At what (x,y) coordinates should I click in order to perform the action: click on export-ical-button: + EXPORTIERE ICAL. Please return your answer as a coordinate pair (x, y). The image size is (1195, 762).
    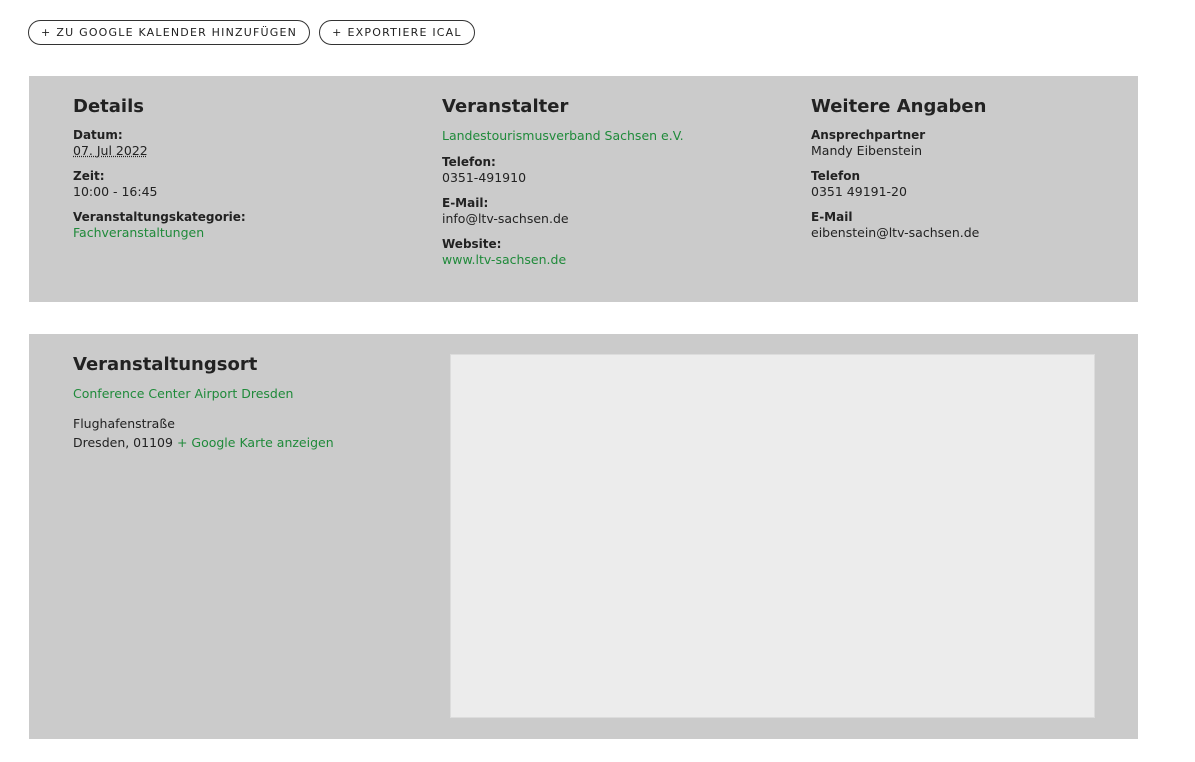
    Looking at the image, I should click on (397, 32).